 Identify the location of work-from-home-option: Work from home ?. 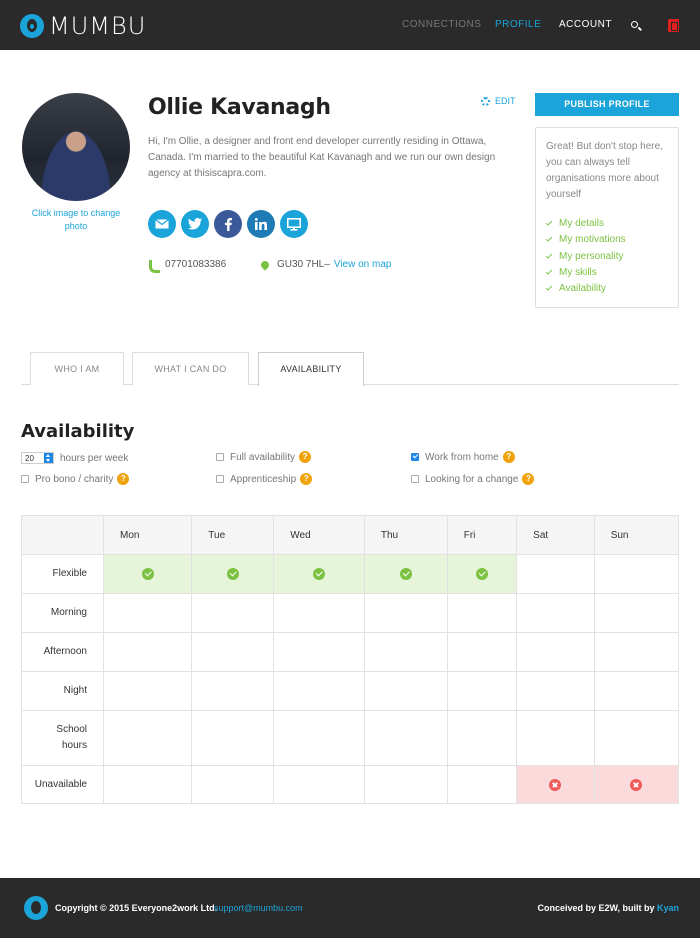
(463, 457).